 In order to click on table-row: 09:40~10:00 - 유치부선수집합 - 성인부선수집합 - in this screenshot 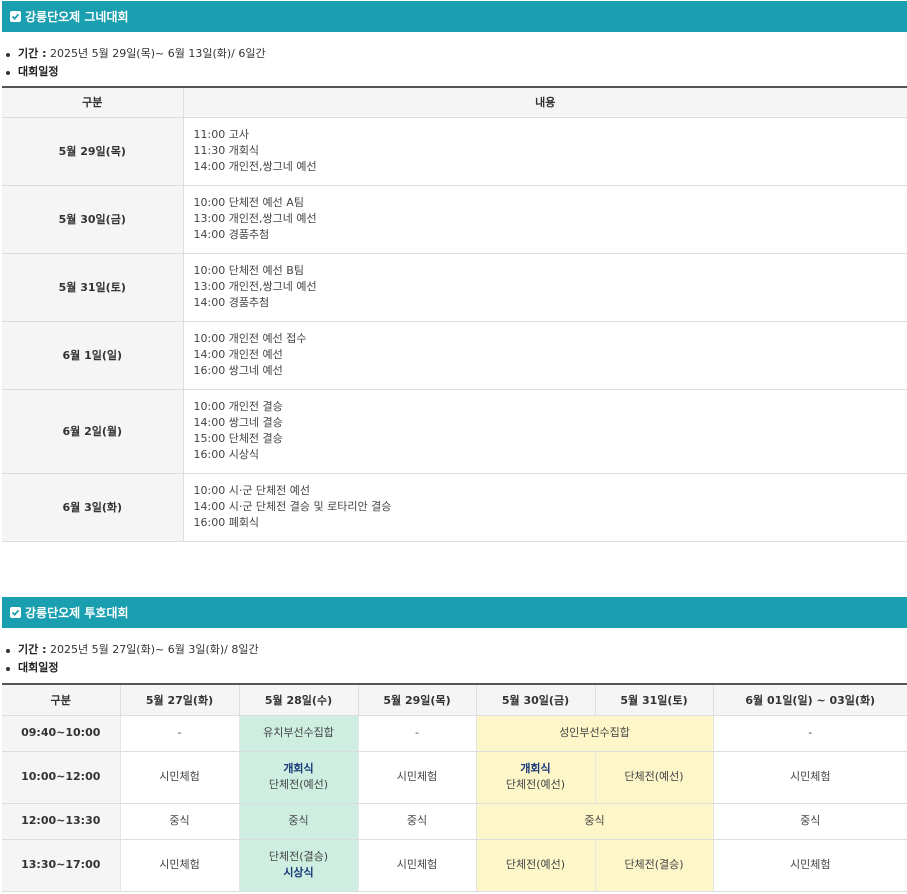, I will do `click(454, 733)`.